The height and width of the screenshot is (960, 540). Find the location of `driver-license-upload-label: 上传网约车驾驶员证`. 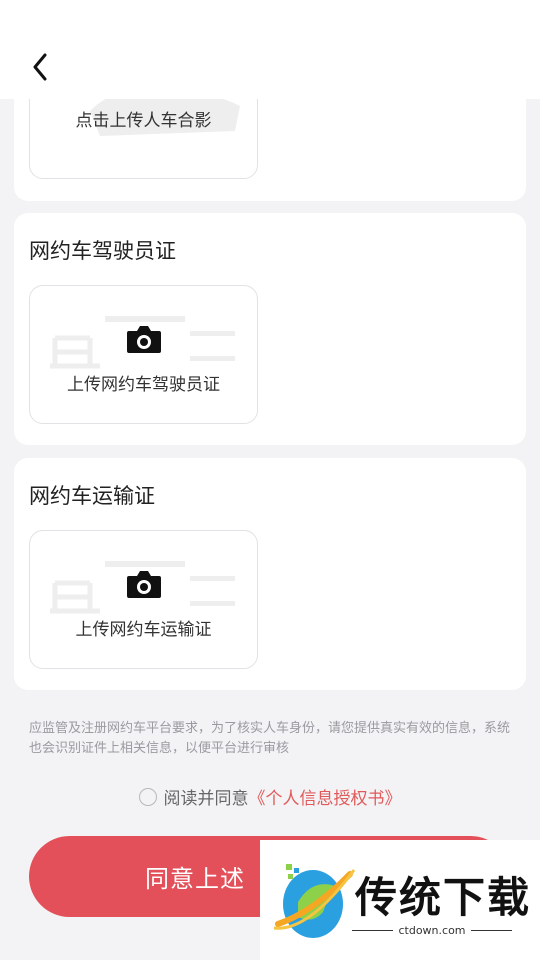

driver-license-upload-label: 上传网约车驾驶员证 is located at coordinates (143, 385).